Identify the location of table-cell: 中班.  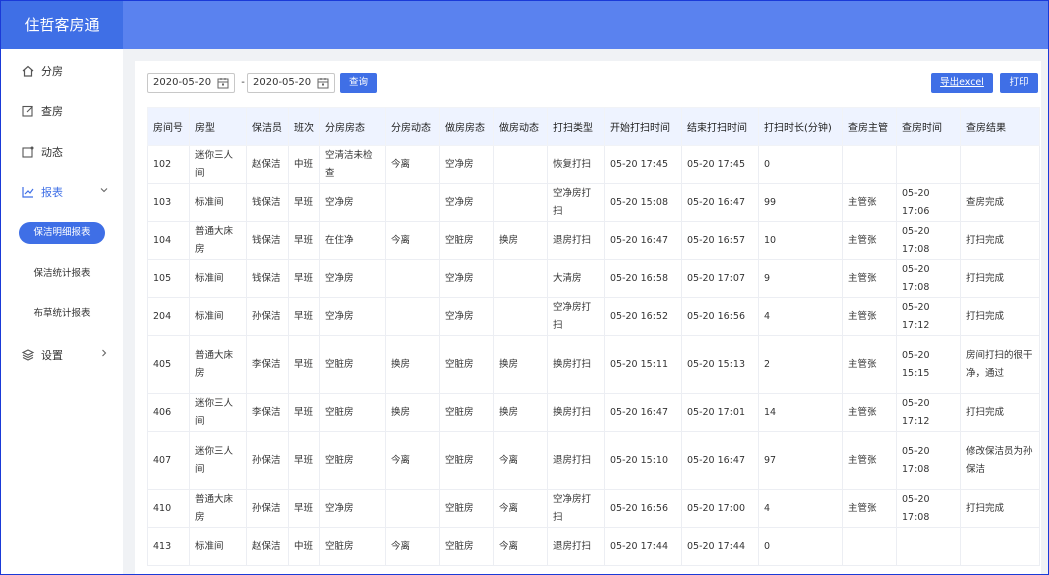
(304, 546).